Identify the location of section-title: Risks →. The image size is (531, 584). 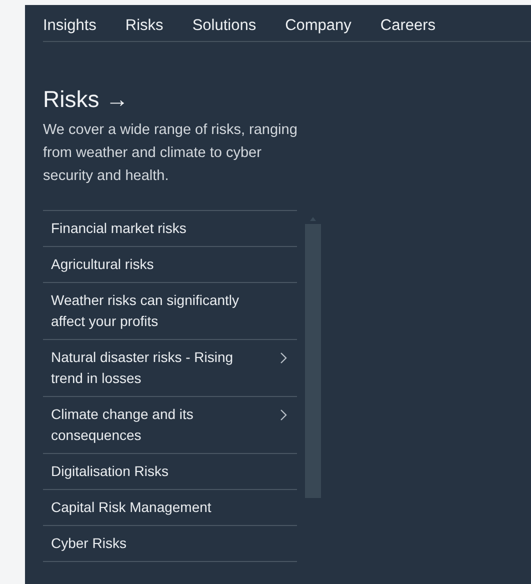
(287, 99).